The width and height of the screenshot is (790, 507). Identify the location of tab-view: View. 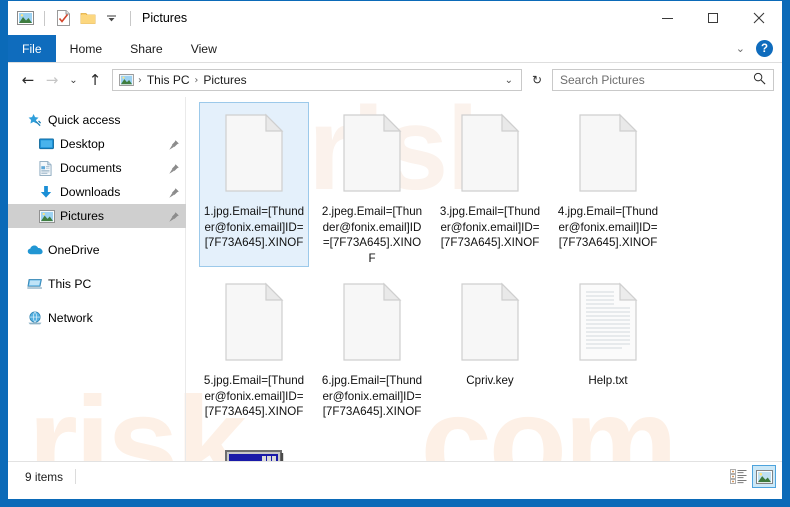
(204, 48).